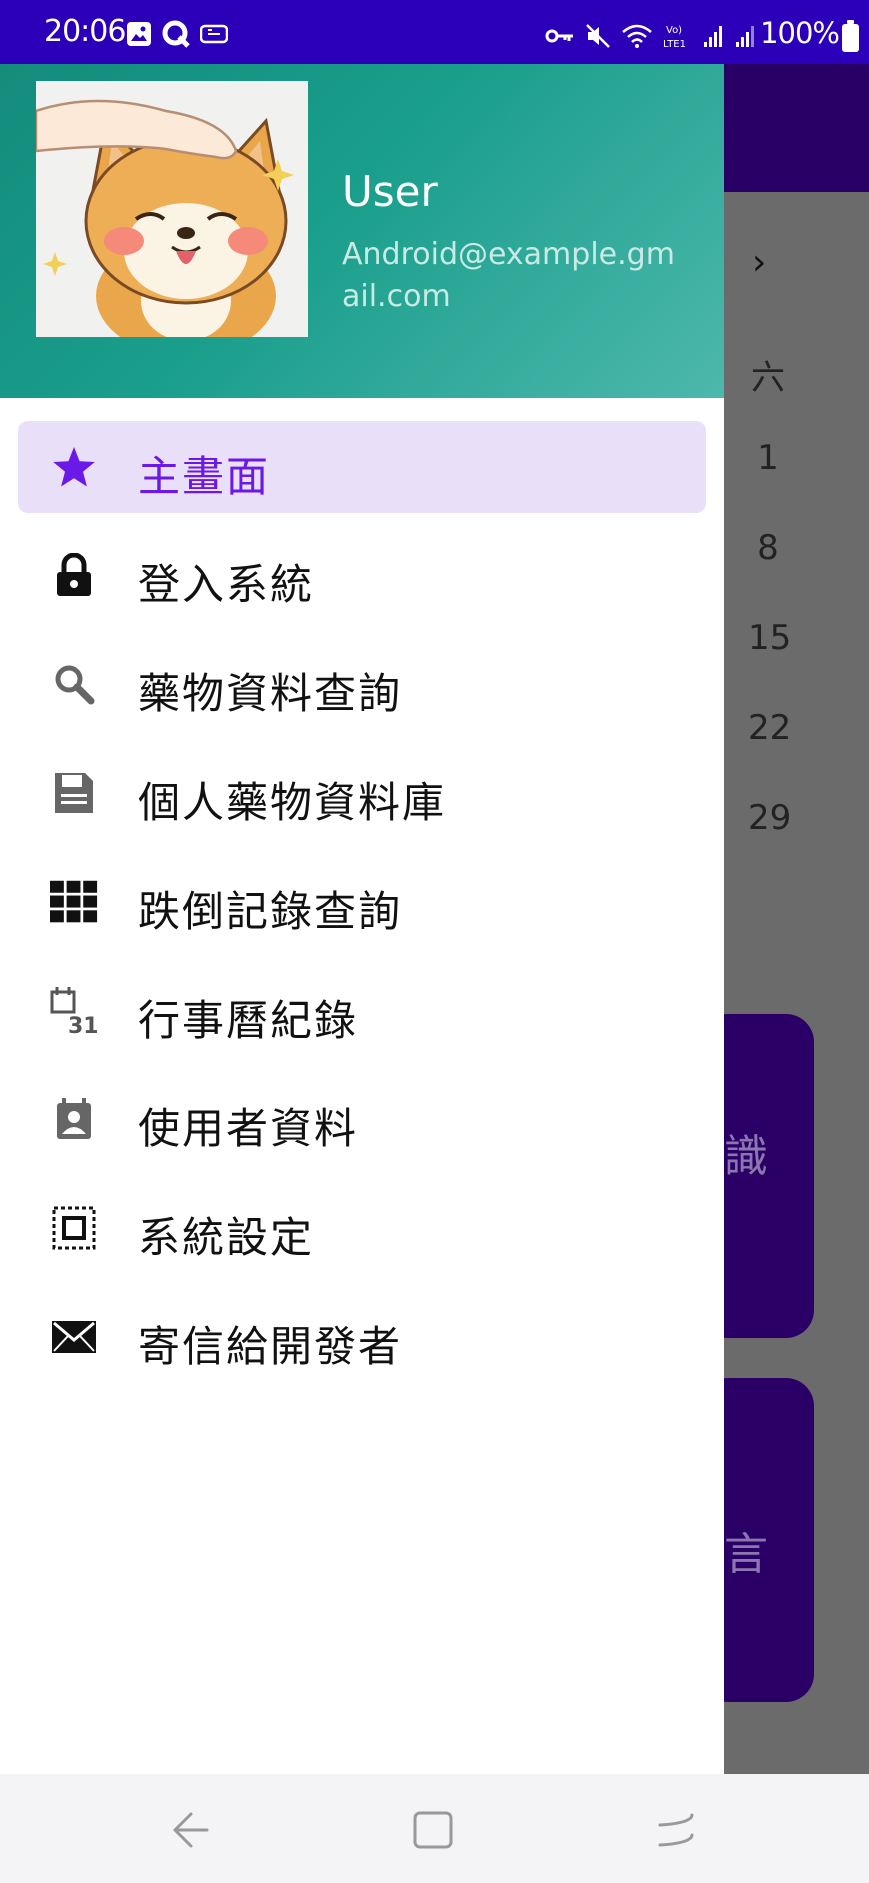  Describe the element at coordinates (800, 33) in the screenshot. I see `battery-percent: 100%` at that location.